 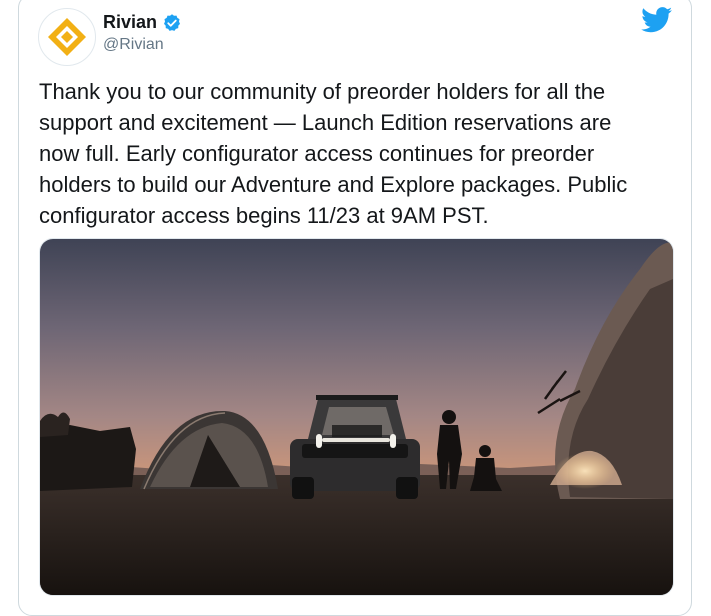 I want to click on rivian-logo-icon, so click(x=67, y=37).